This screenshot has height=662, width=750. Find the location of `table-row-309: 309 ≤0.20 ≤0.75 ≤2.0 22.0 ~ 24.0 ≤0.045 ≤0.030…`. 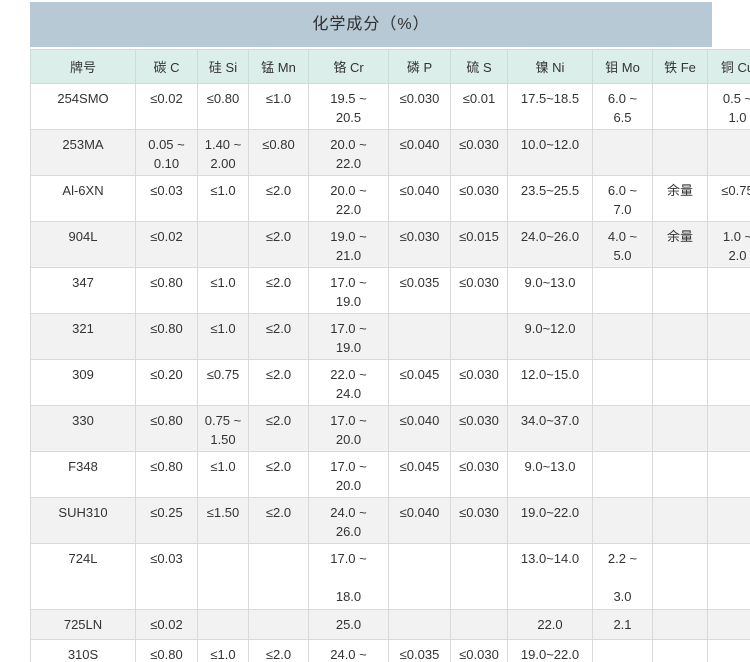

table-row-309: 309 ≤0.20 ≤0.75 ≤2.0 22.0 ~ 24.0 ≤0.045 ≤0.030… is located at coordinates (390, 382).